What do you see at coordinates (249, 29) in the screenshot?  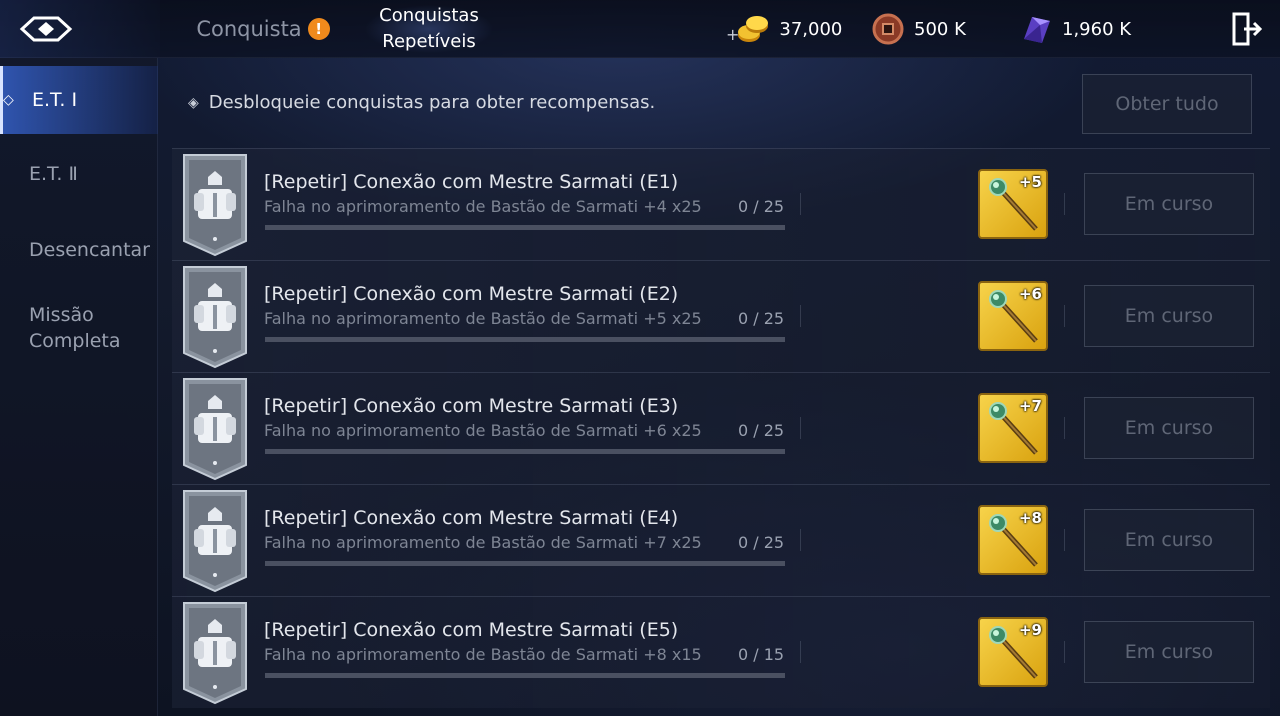 I see `tab-conquista-label: Conquista` at bounding box center [249, 29].